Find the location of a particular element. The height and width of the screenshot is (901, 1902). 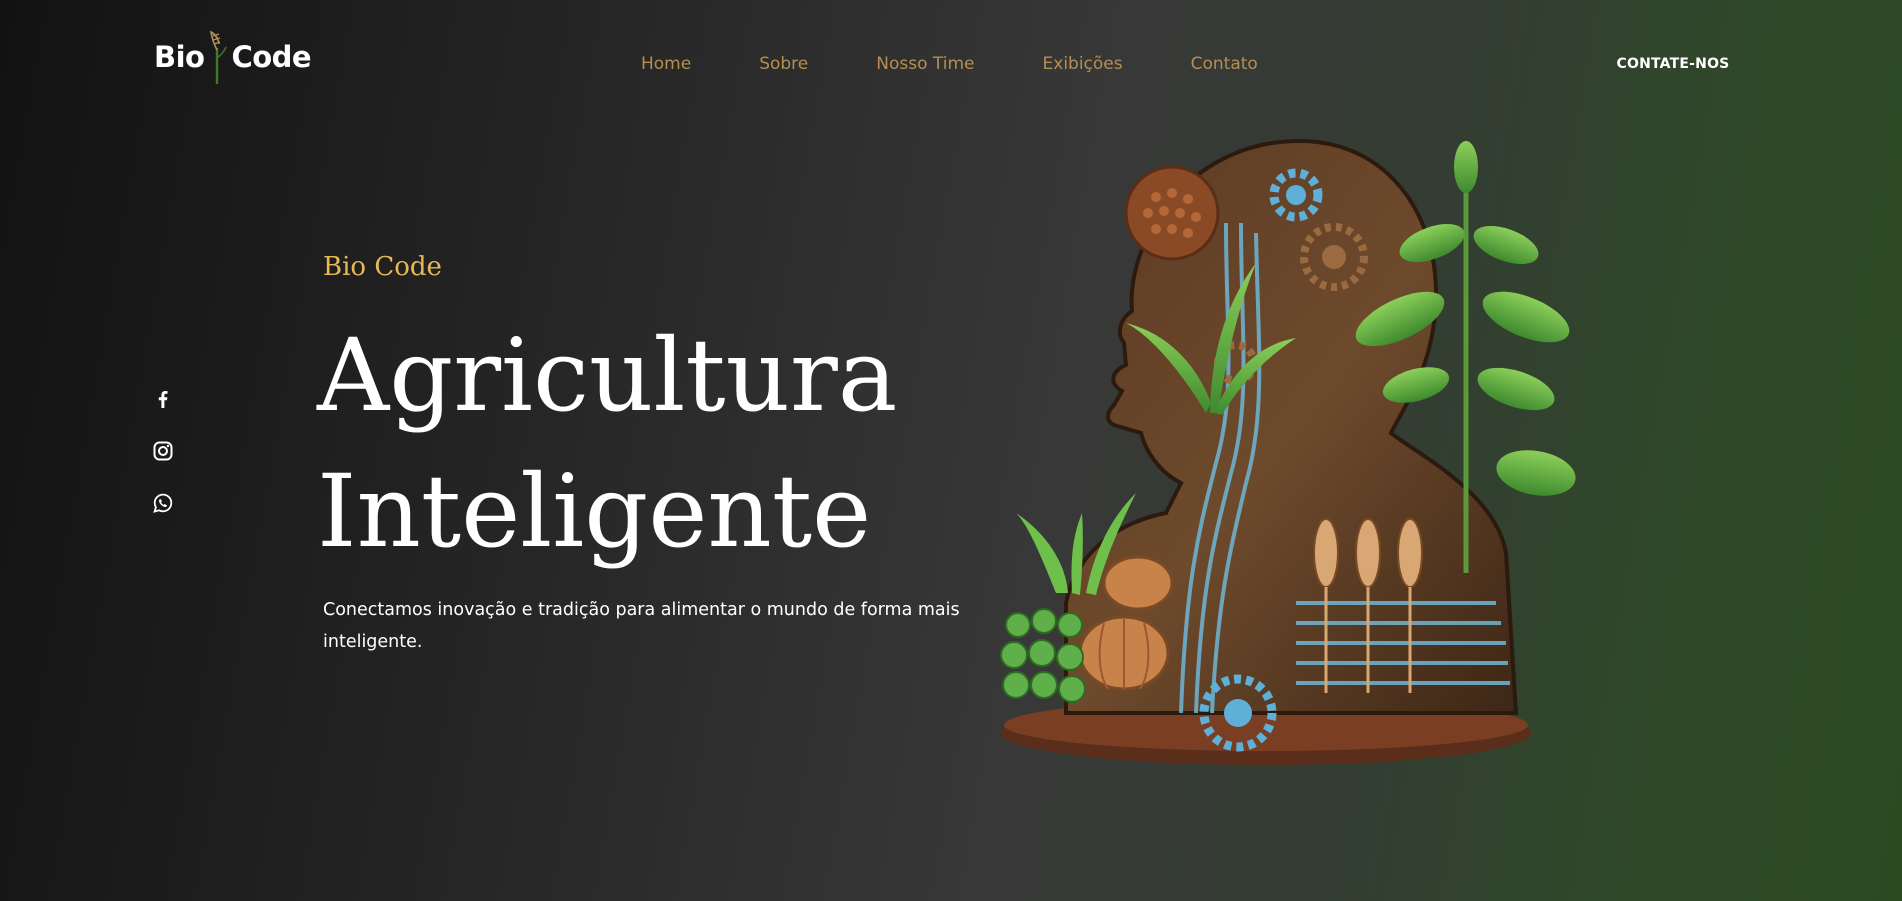

main-nav: Home Sobre Nosso Time Exibições Contato is located at coordinates (949, 64).